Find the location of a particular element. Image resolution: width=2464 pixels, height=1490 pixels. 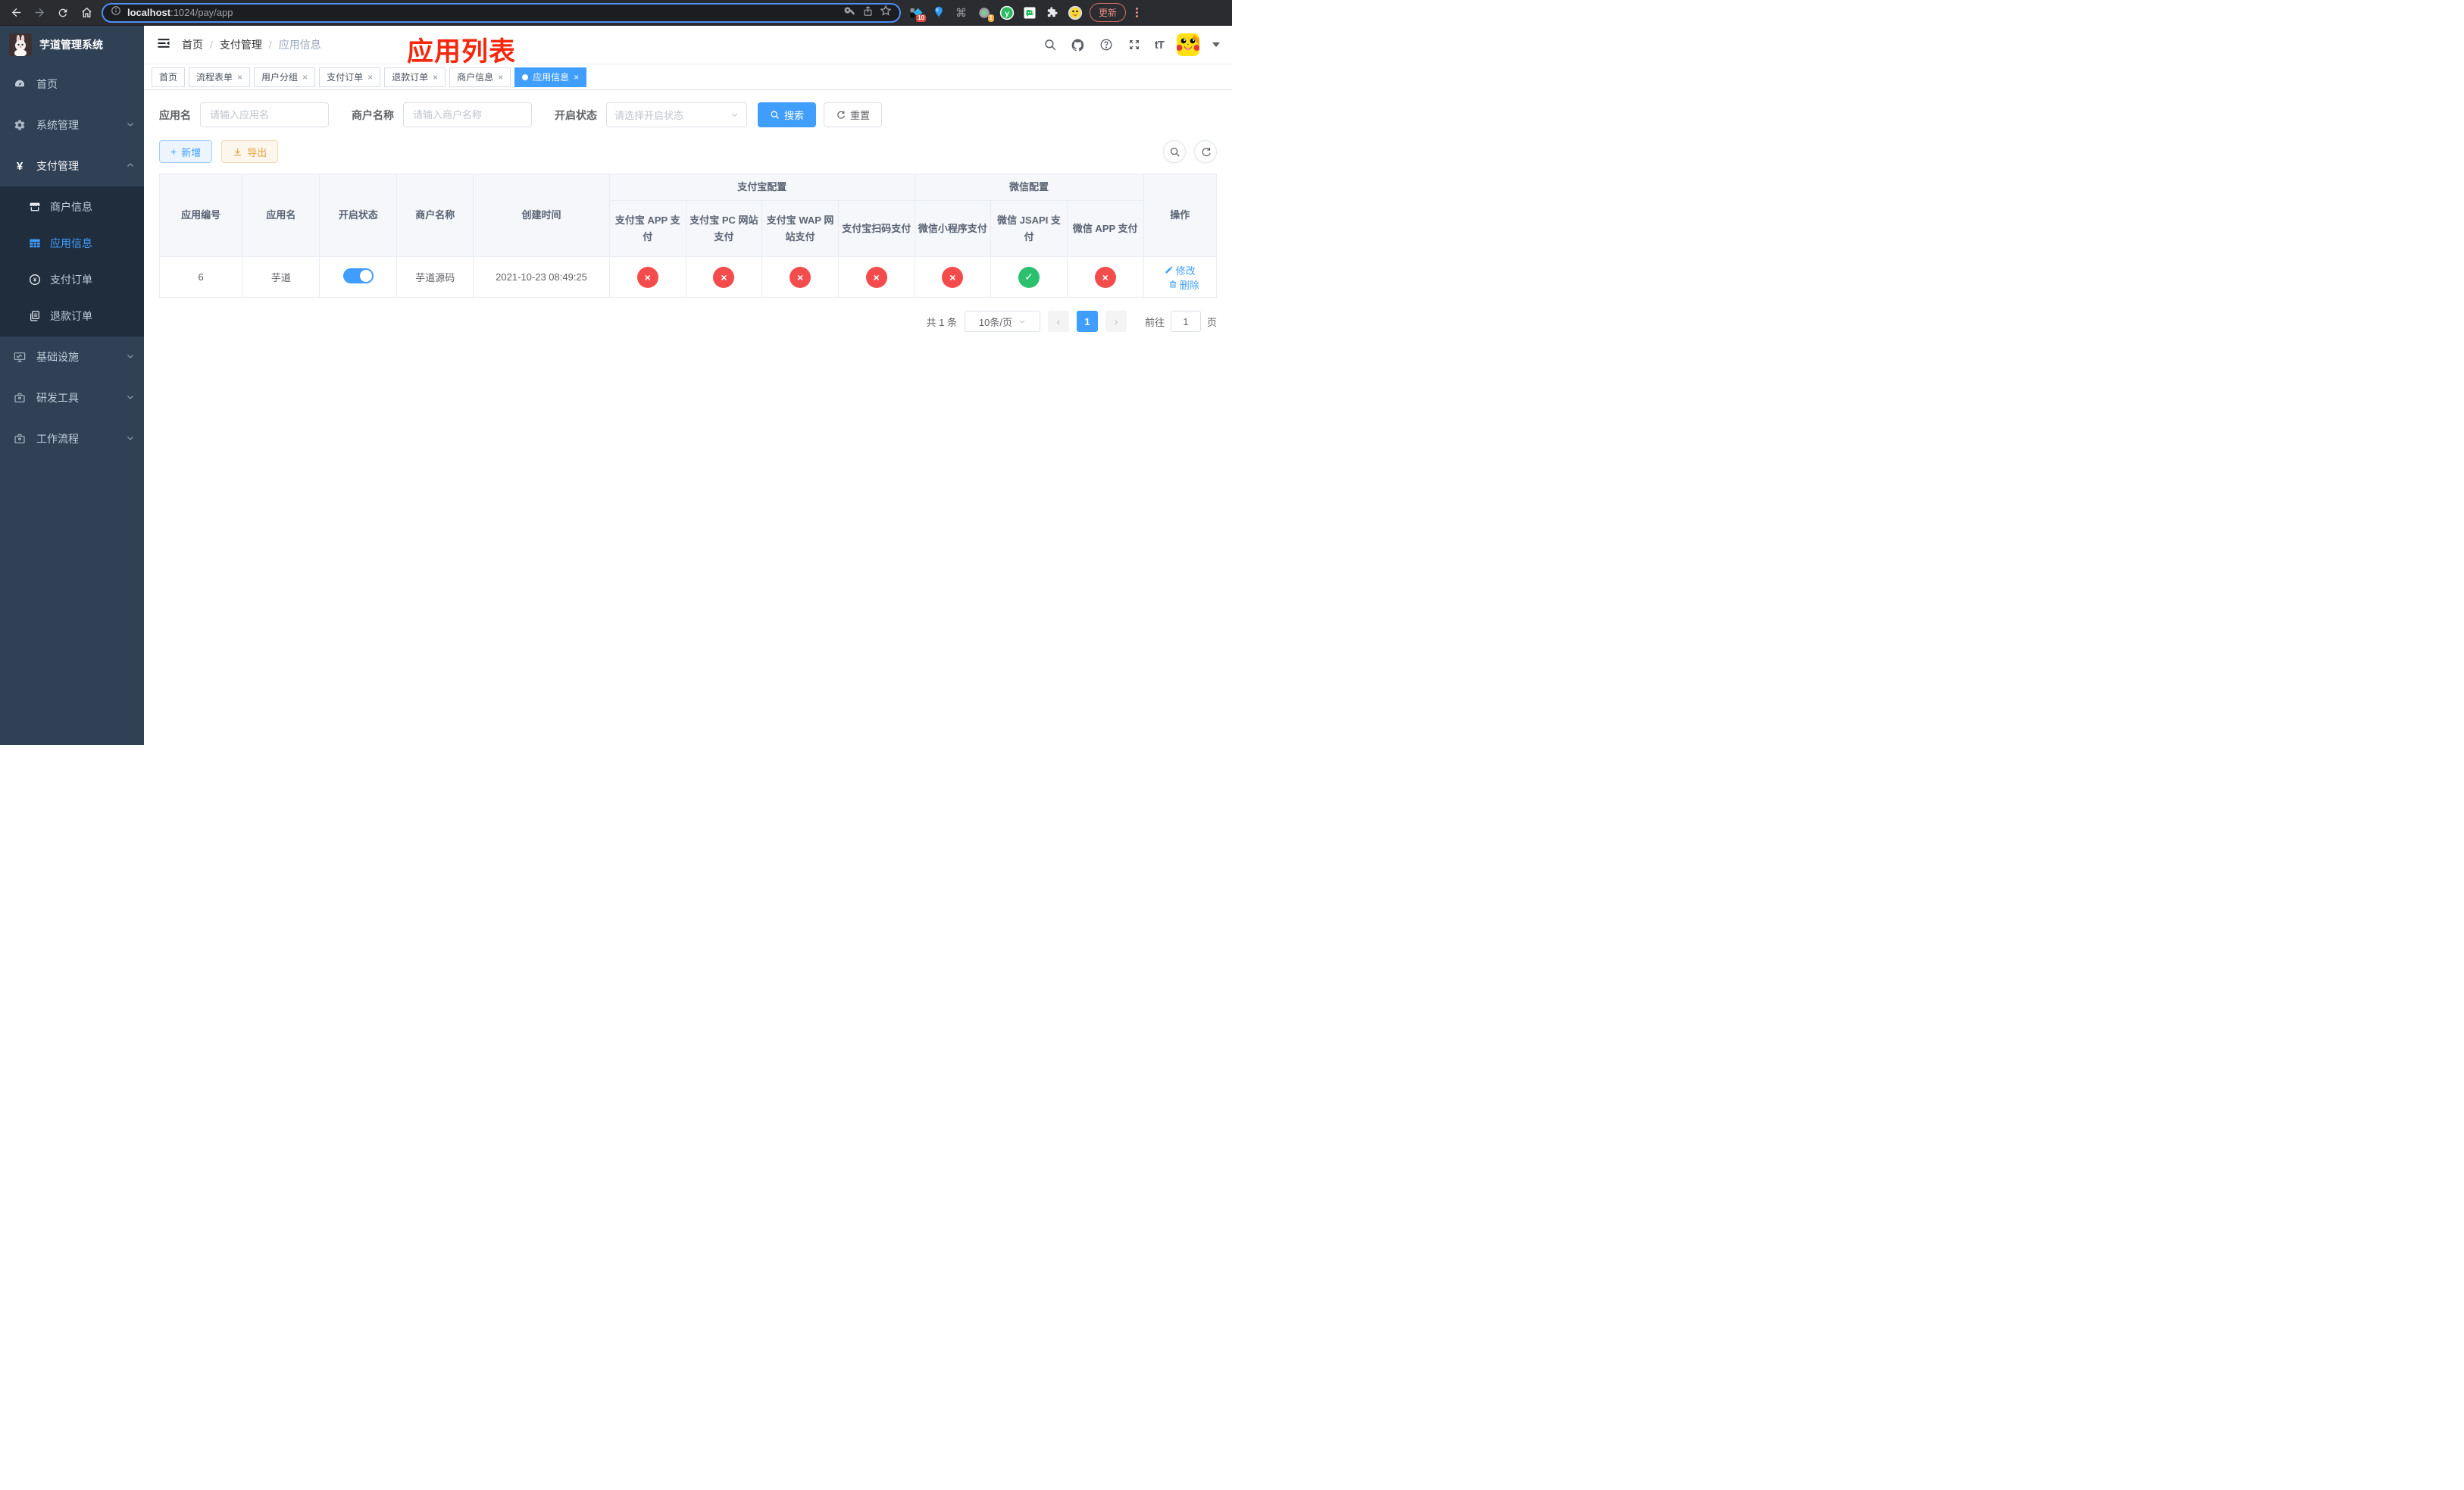

tab-process-form: 流程表单 × is located at coordinates (220, 77).